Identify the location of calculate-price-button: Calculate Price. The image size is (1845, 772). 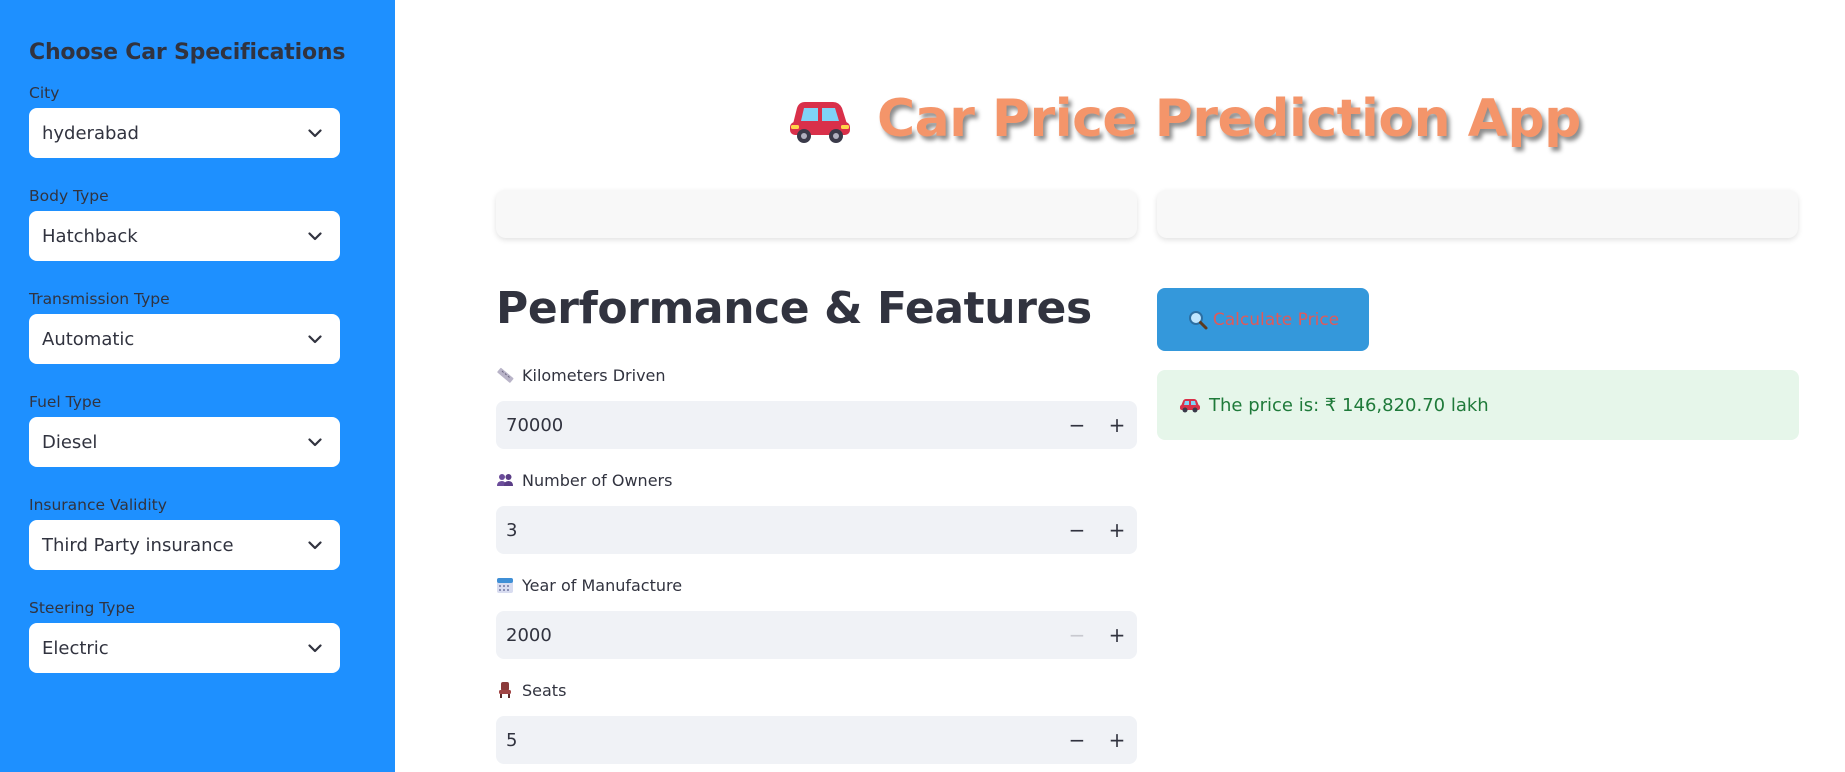
(1263, 319).